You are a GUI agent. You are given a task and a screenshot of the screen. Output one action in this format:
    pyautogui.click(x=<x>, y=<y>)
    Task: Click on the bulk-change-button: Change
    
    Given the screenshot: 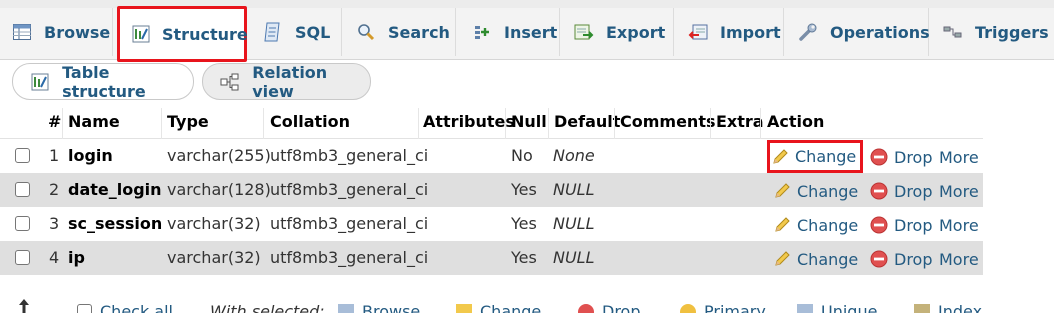 What is the action you would take?
    pyautogui.click(x=498, y=307)
    